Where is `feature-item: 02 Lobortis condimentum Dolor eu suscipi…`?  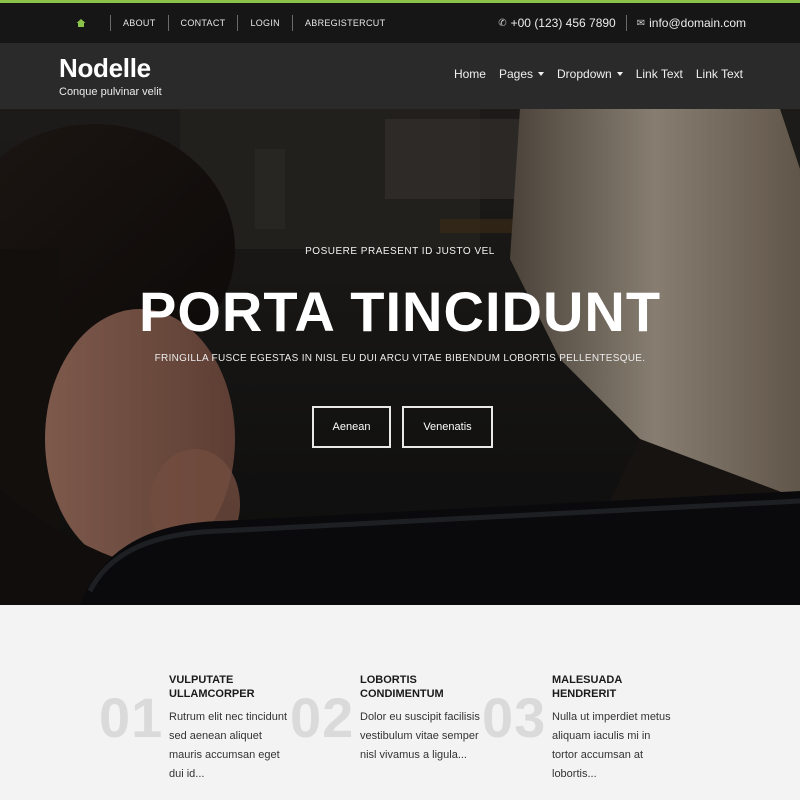 feature-item: 02 Lobortis condimentum Dolor eu suscipi… is located at coordinates (390, 702).